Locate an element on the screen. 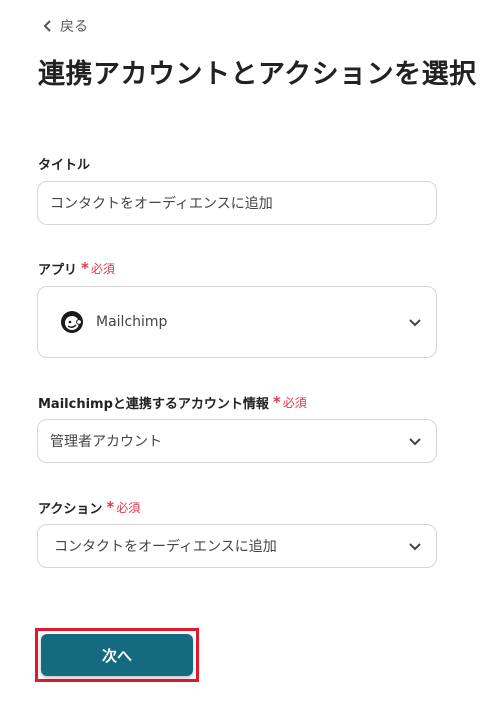 This screenshot has height=715, width=502. account-field-label: Mailchimpと連携するアカウント情報 * 必須 is located at coordinates (172, 403).